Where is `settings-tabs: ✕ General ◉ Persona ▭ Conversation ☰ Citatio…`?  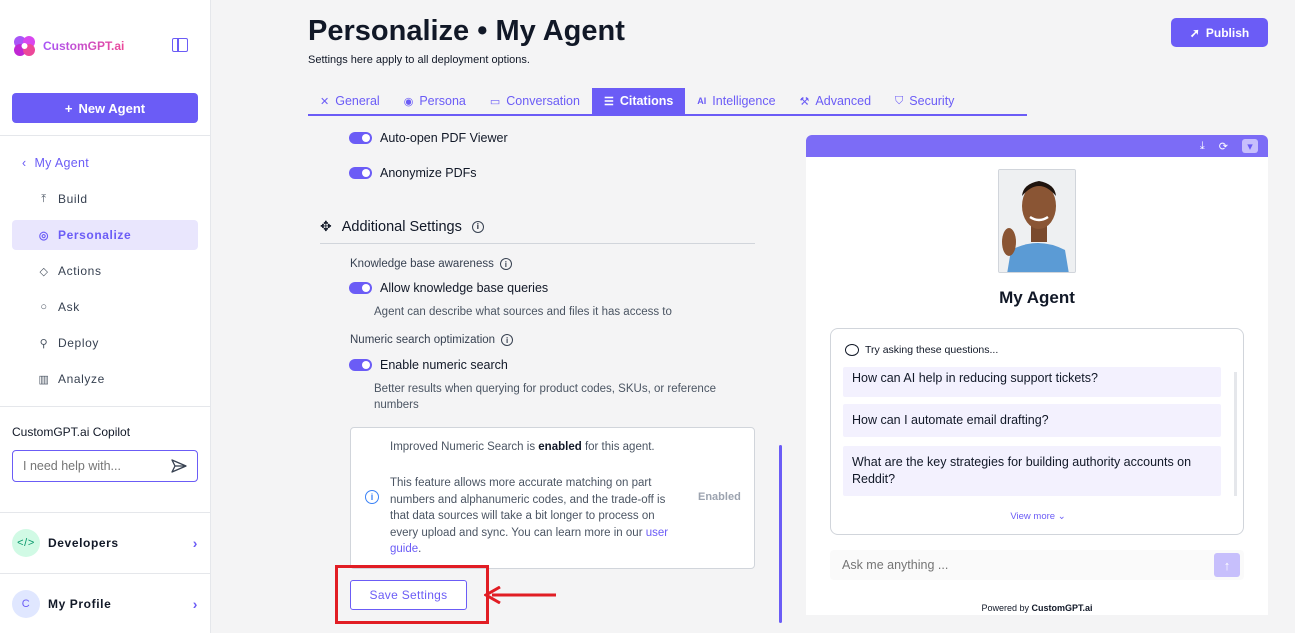
settings-tabs: ✕ General ◉ Persona ▭ Conversation ☰ Citatio… is located at coordinates (667, 102).